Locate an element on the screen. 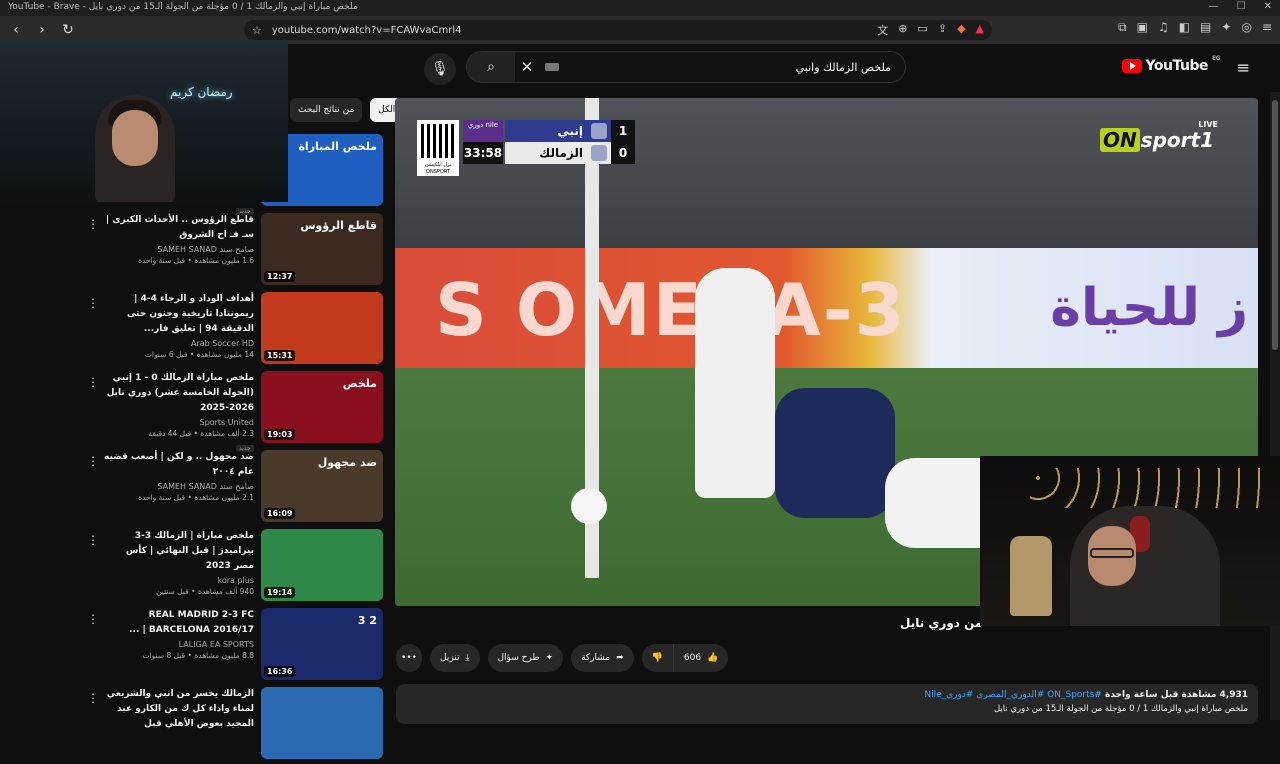 The height and width of the screenshot is (764, 1280). share-button: مشاركة ➦ is located at coordinates (602, 658).